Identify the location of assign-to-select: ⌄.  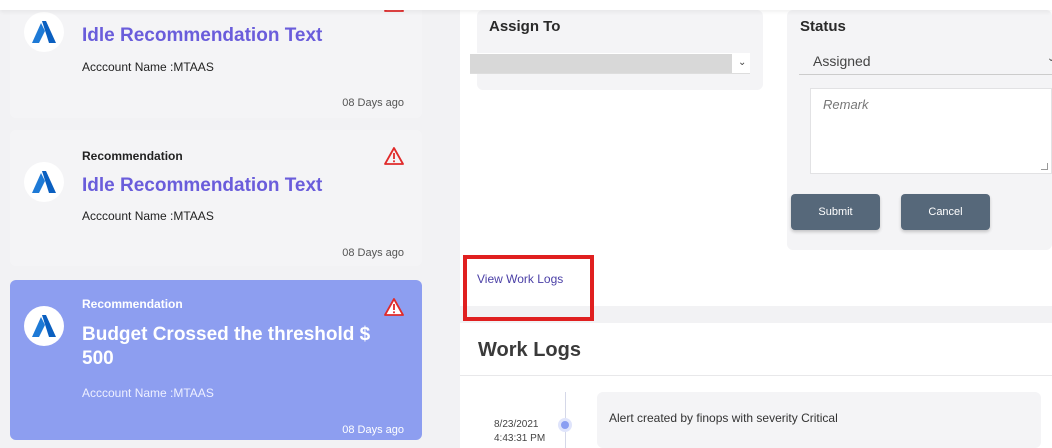
(610, 63).